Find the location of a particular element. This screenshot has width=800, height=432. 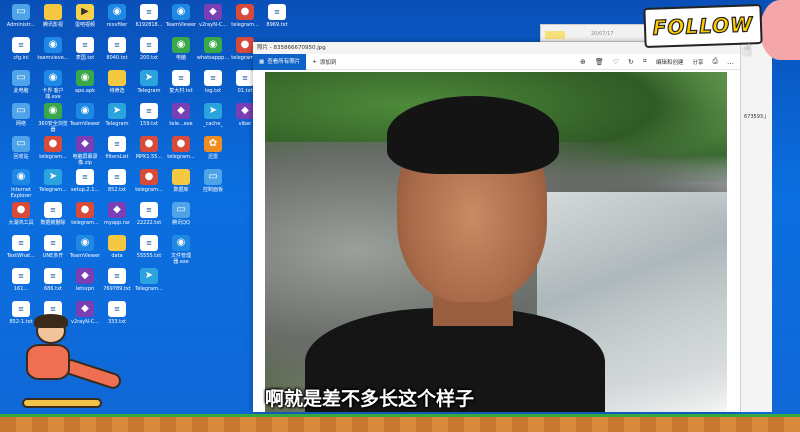

desktop-icon: ◉ 电脑 is located at coordinates (181, 49).